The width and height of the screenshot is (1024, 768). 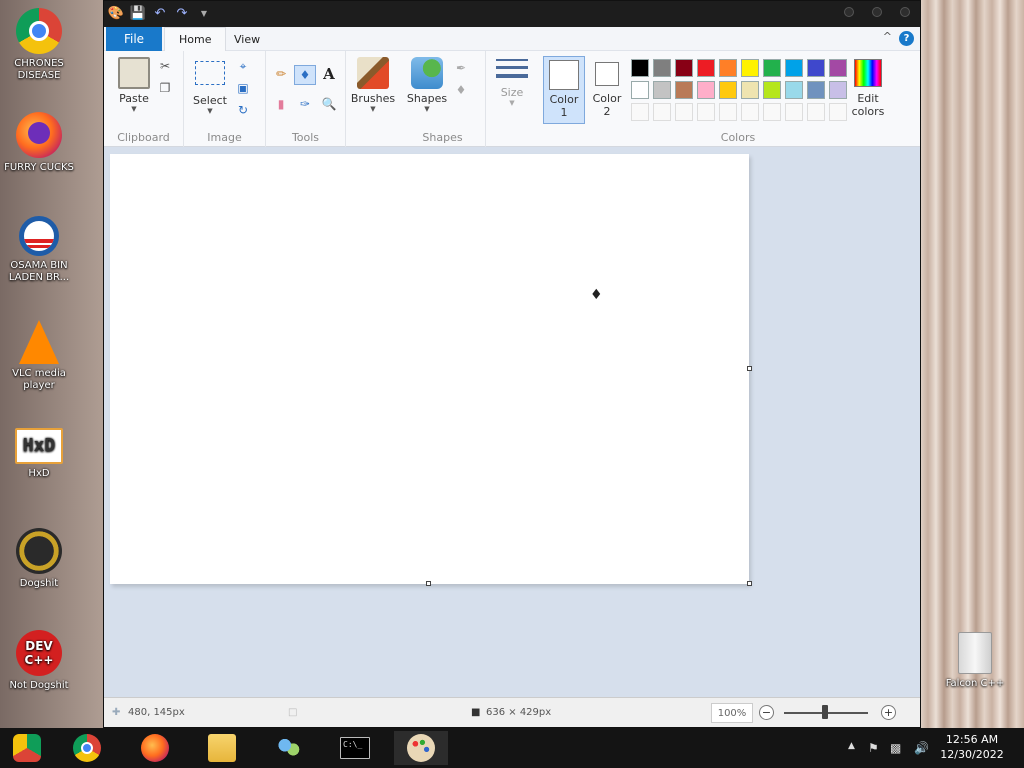 What do you see at coordinates (247, 39) in the screenshot?
I see `tab-view: View` at bounding box center [247, 39].